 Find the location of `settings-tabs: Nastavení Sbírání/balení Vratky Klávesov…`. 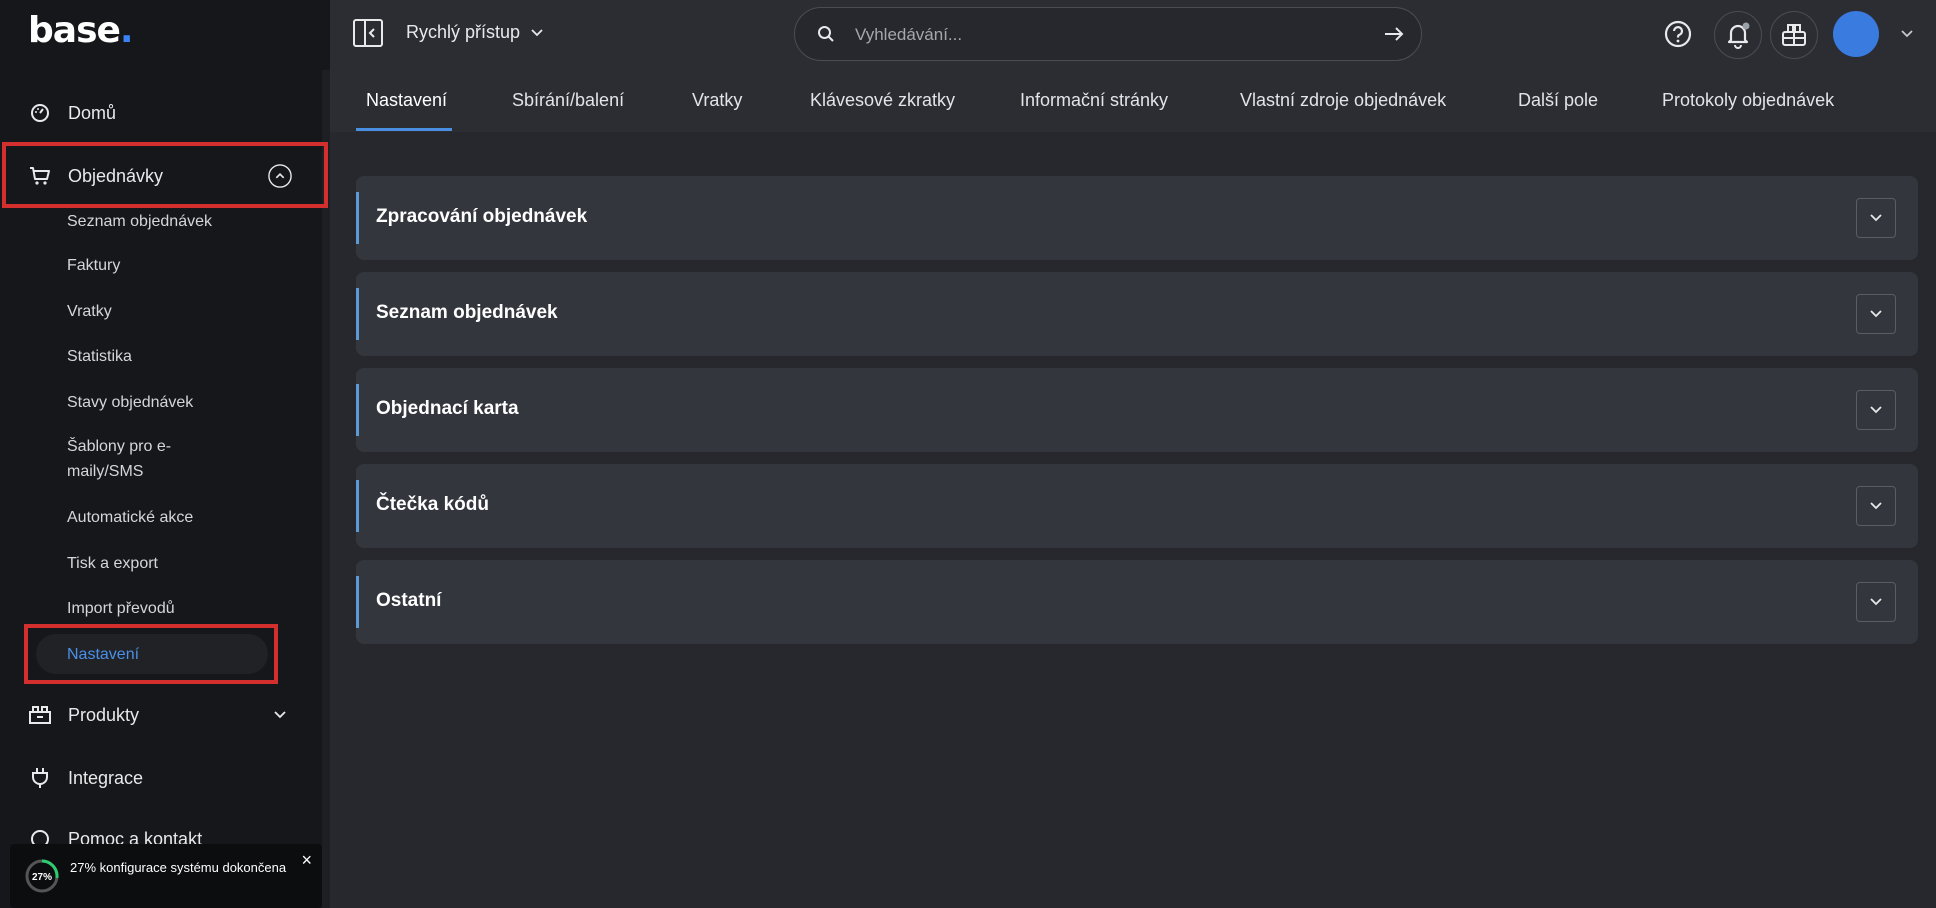

settings-tabs: Nastavení Sbírání/balení Vratky Klávesov… is located at coordinates (1133, 101).